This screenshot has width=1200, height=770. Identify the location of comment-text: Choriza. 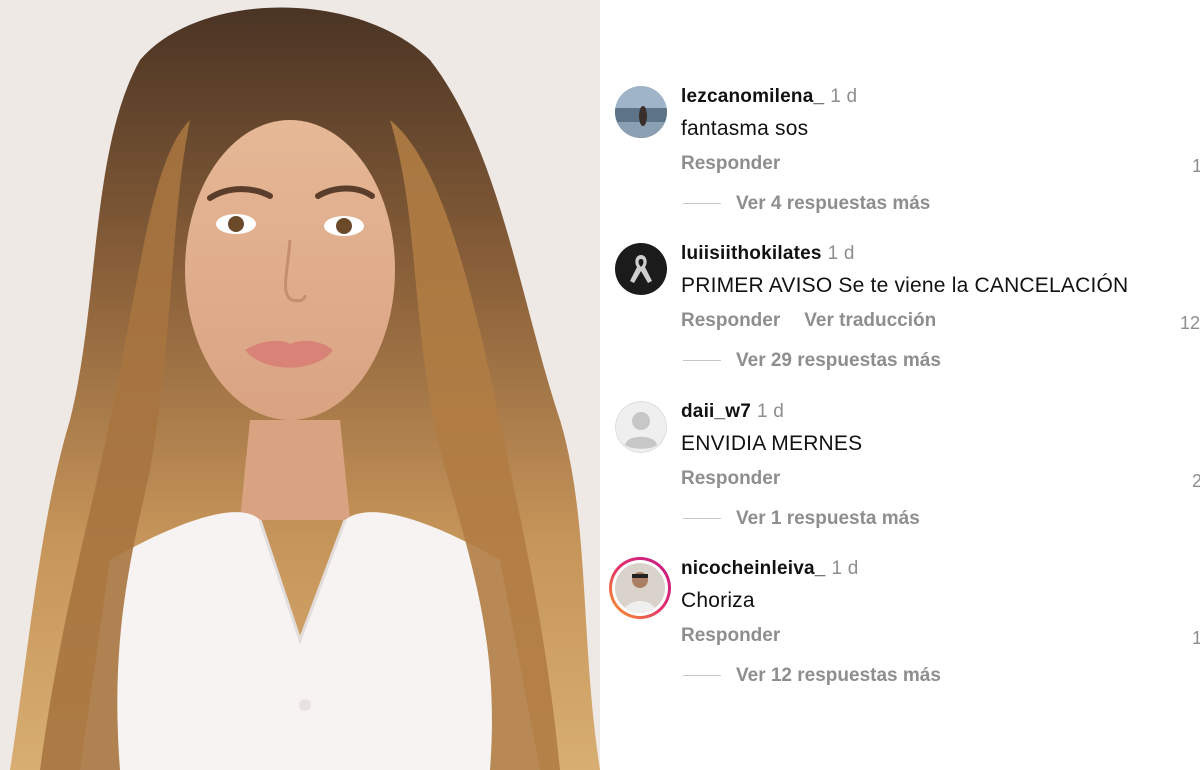
(718, 600).